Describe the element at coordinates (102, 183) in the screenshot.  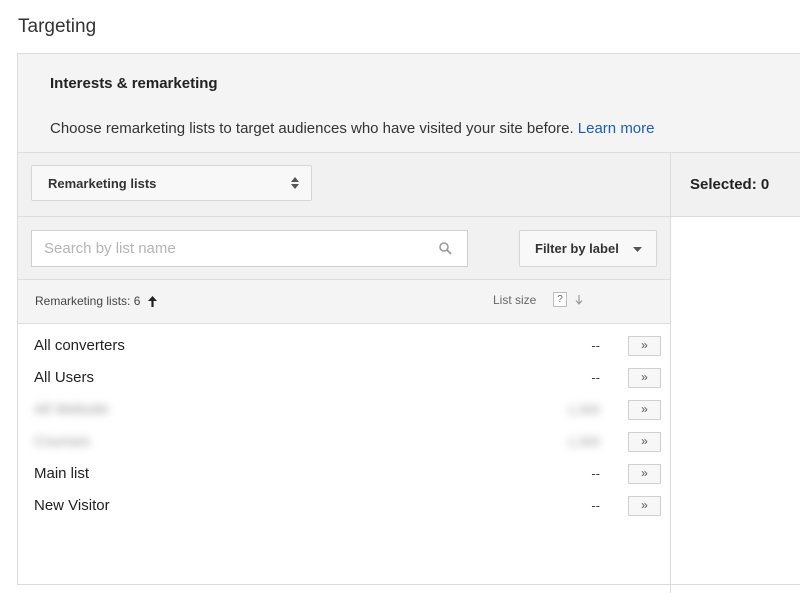
I see `list-type-select-value: Remarketing lists` at that location.